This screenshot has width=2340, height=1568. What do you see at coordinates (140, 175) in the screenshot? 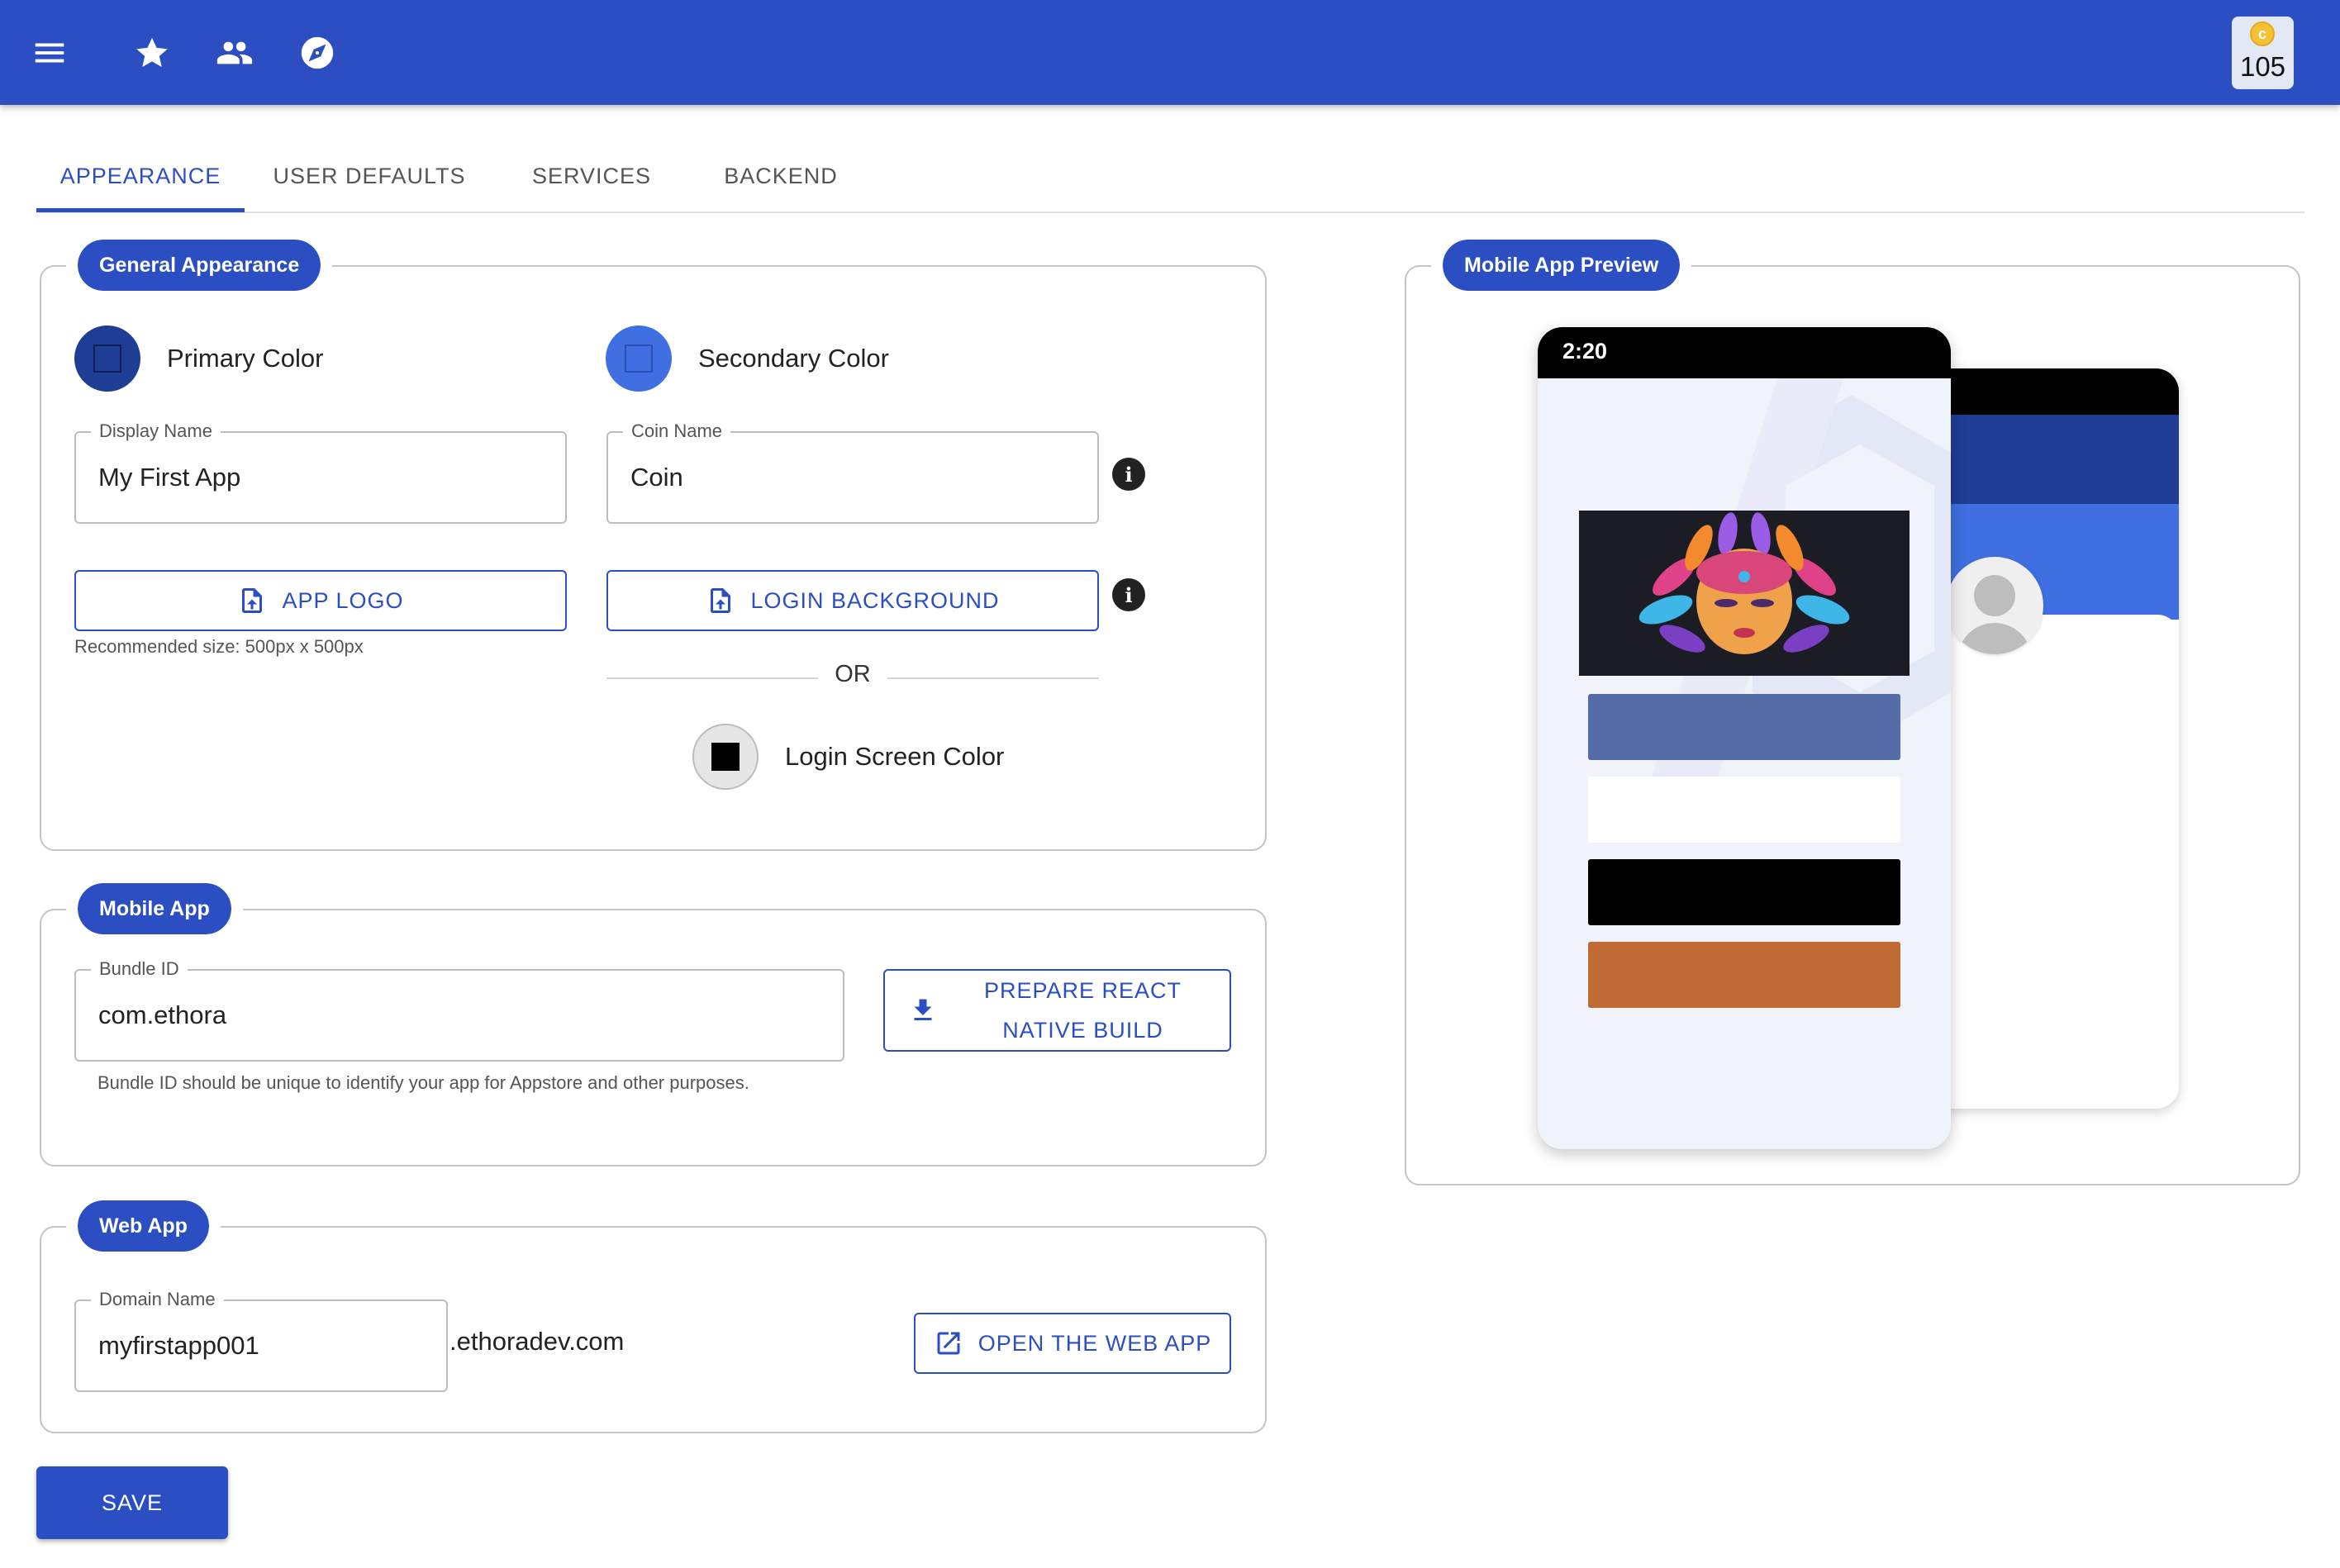
I see `tab-appearance: APPEARANCE` at bounding box center [140, 175].